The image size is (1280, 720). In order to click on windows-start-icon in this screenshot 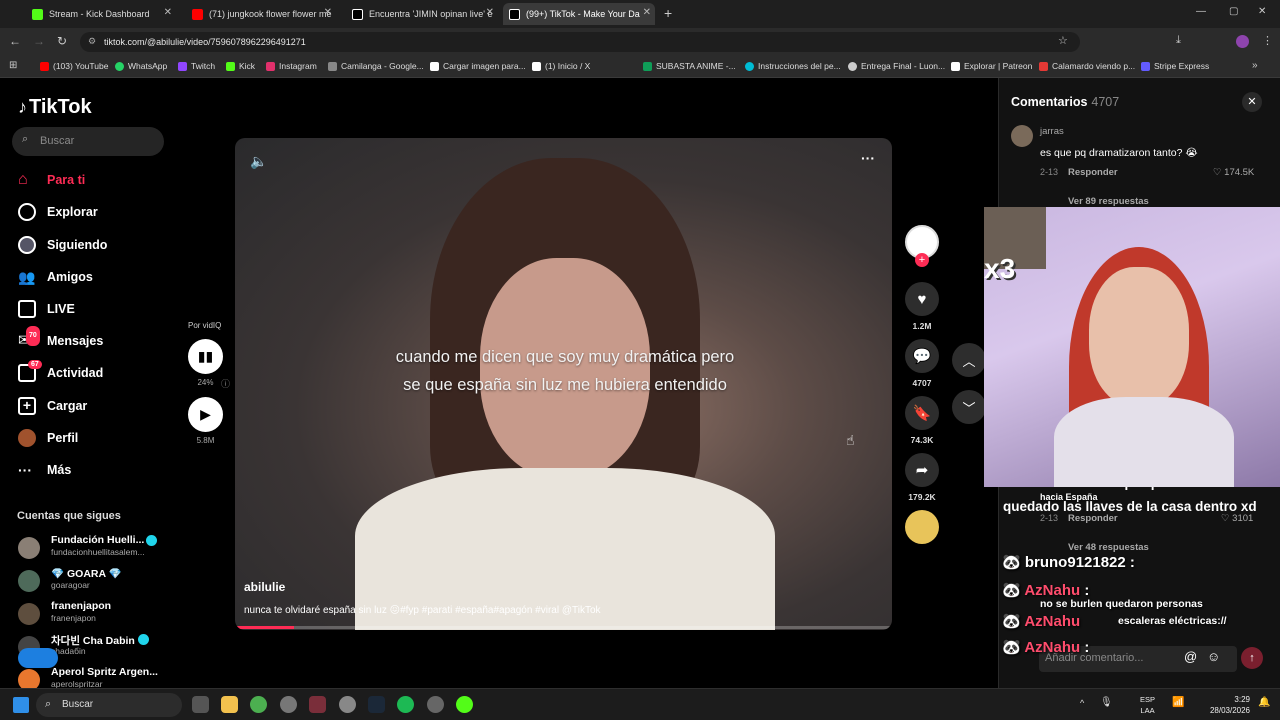, I will do `click(21, 705)`.